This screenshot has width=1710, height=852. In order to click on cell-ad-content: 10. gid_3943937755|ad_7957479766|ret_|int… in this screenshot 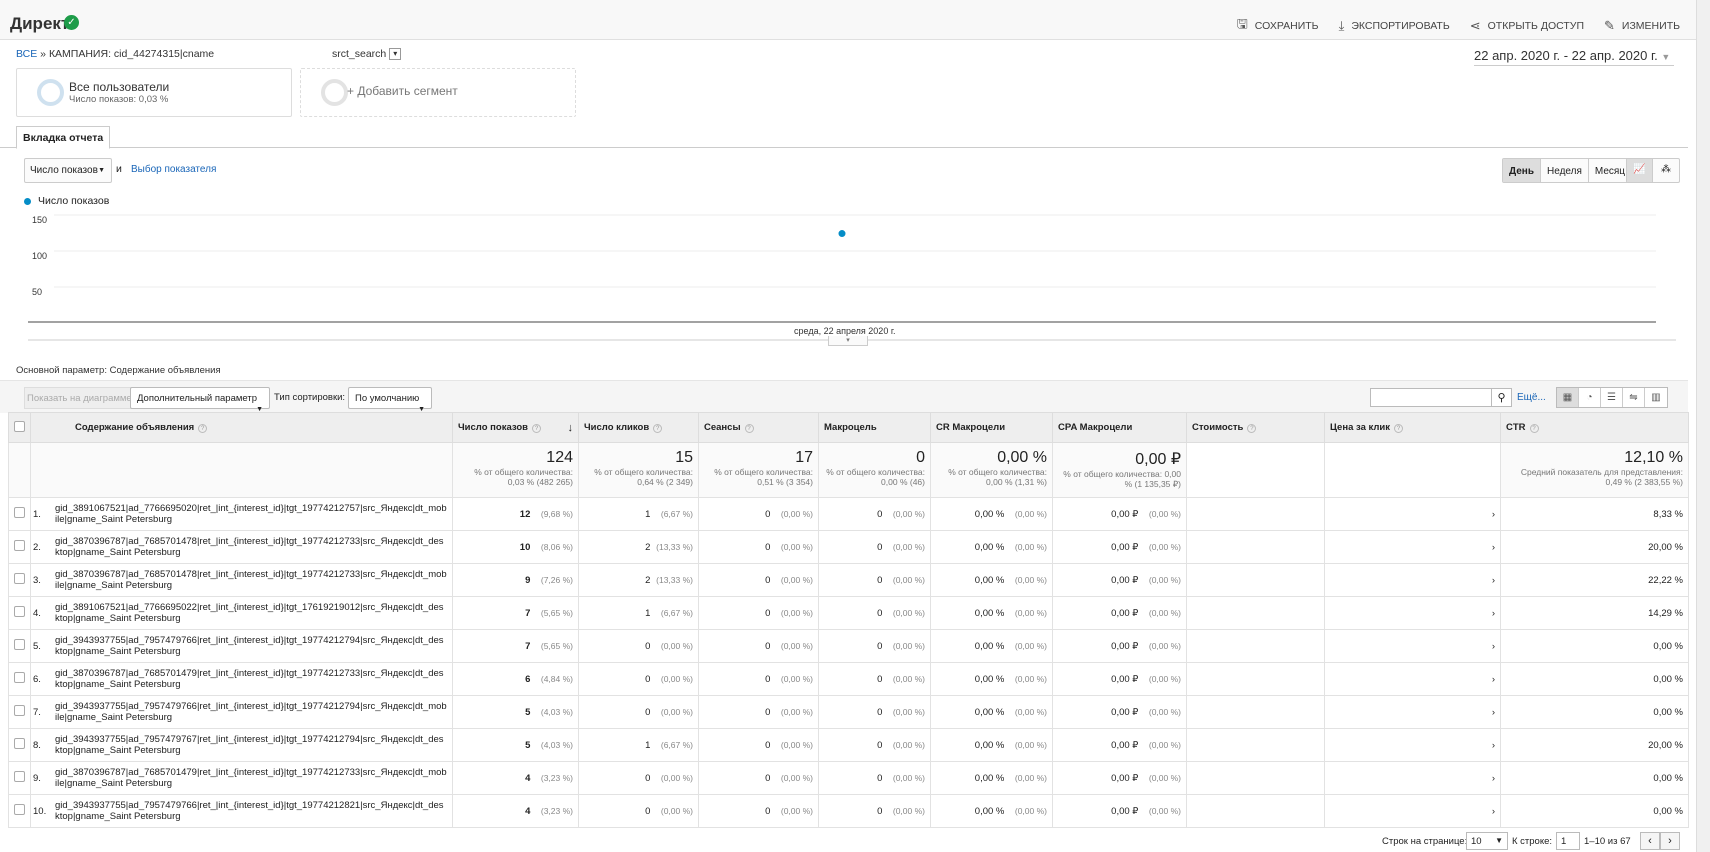, I will do `click(241, 811)`.